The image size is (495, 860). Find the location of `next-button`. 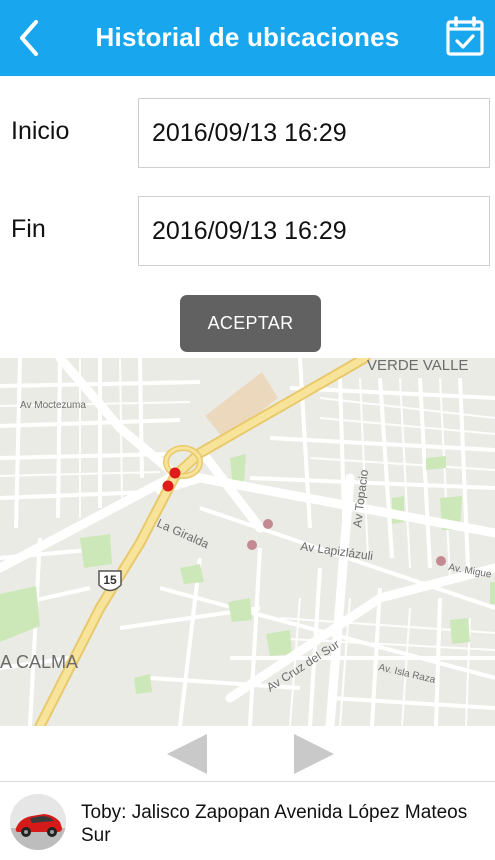

next-button is located at coordinates (314, 754).